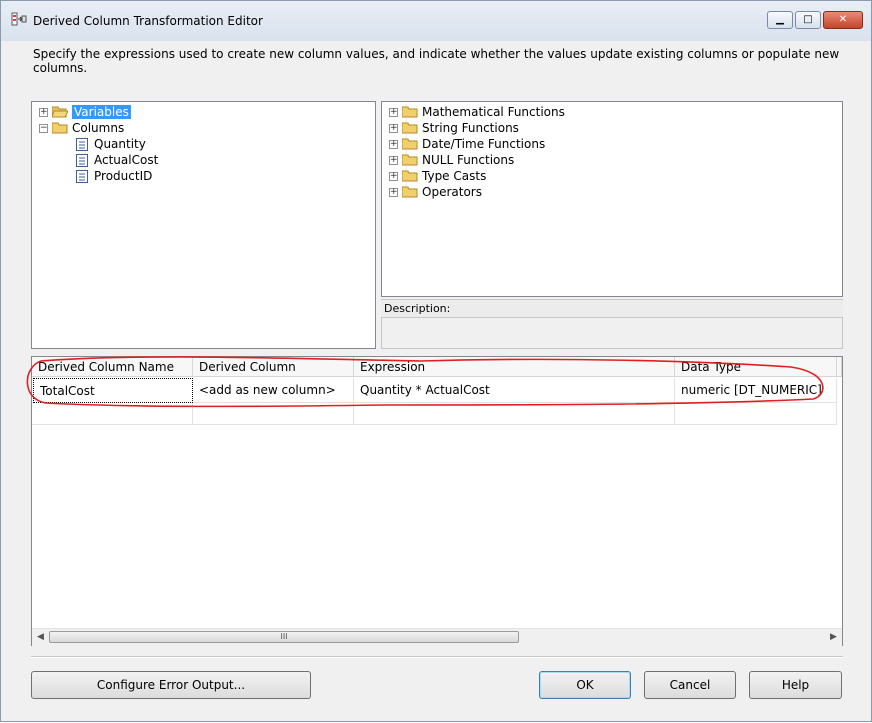 The height and width of the screenshot is (723, 872). Describe the element at coordinates (273, 367) in the screenshot. I see `column-header-derived-column: Derived Column` at that location.